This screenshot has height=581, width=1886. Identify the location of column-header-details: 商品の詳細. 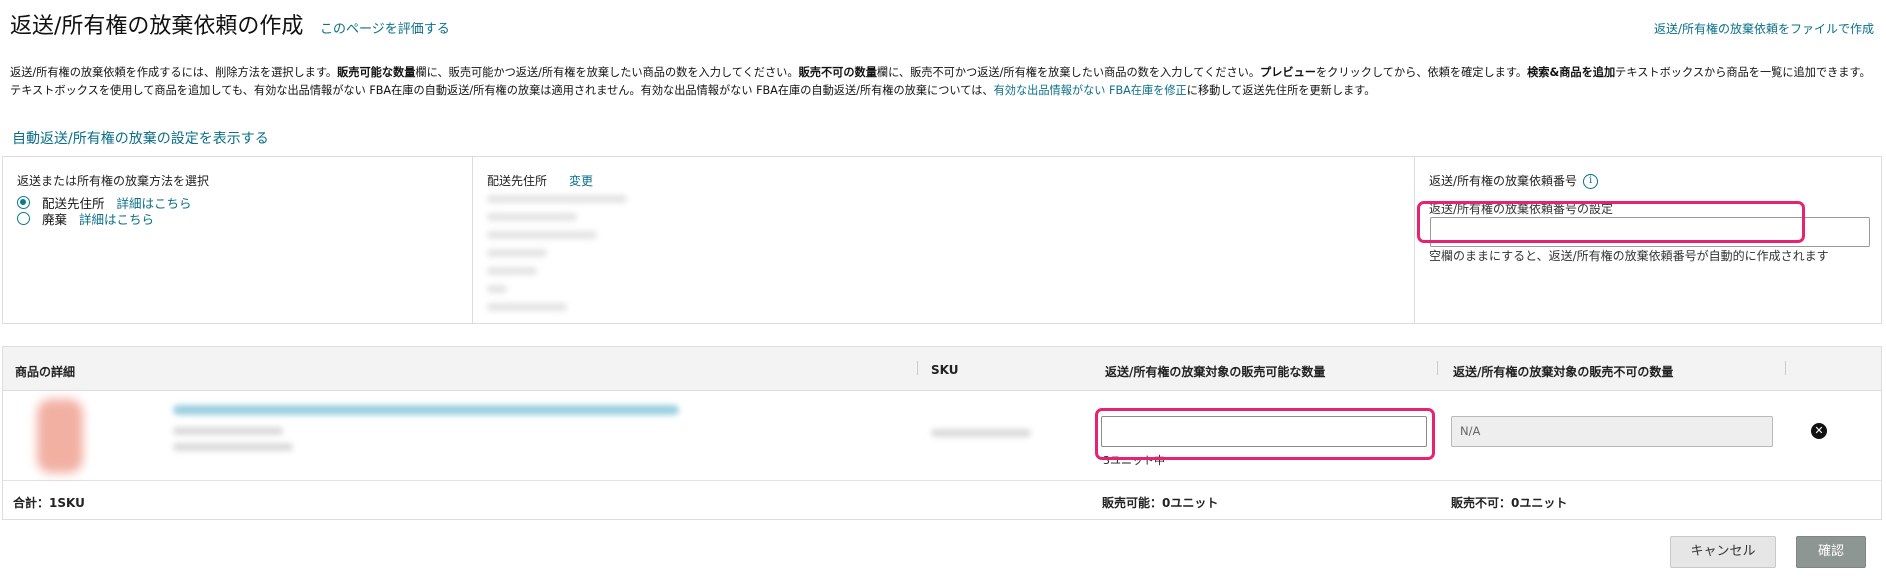
(45, 372).